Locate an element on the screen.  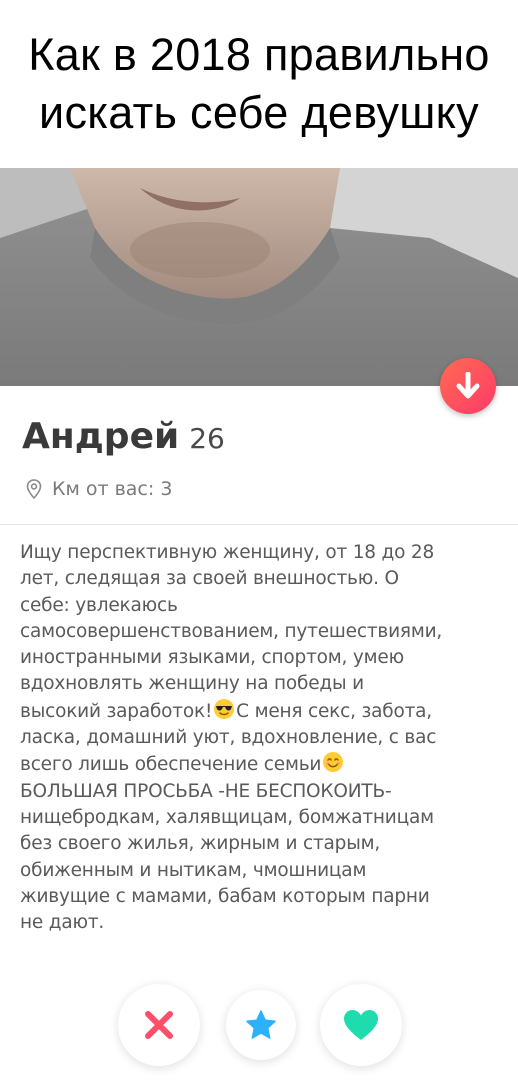
like-button is located at coordinates (361, 1025).